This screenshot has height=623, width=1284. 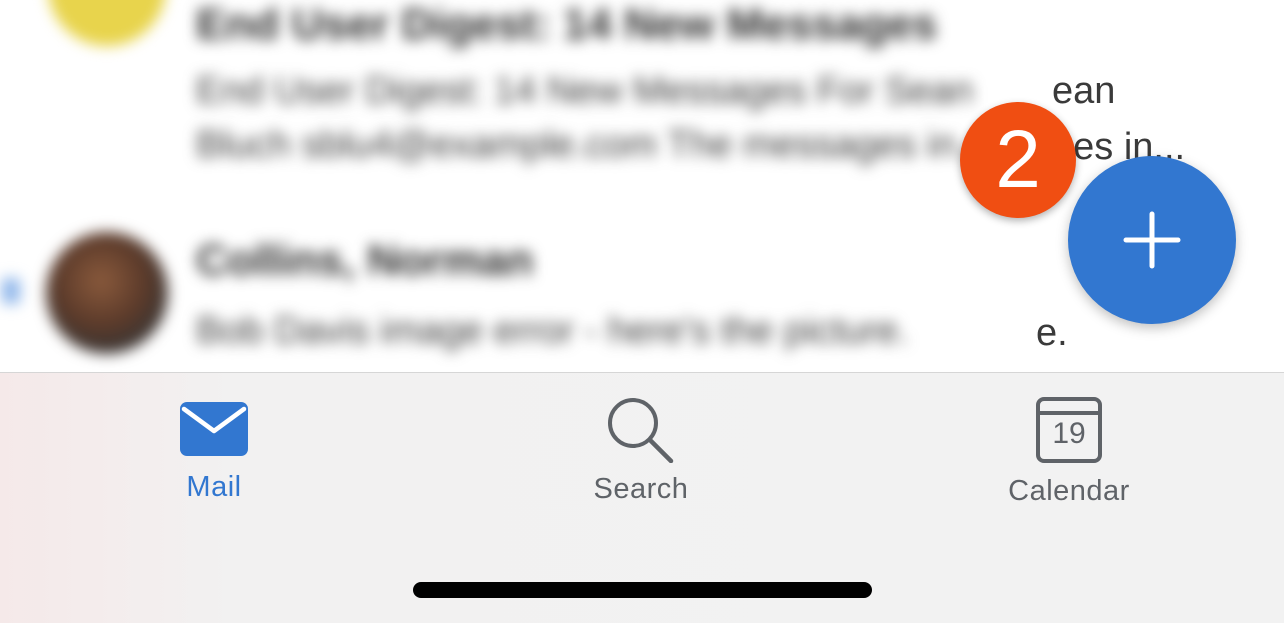 I want to click on plus-icon, so click(x=1152, y=240).